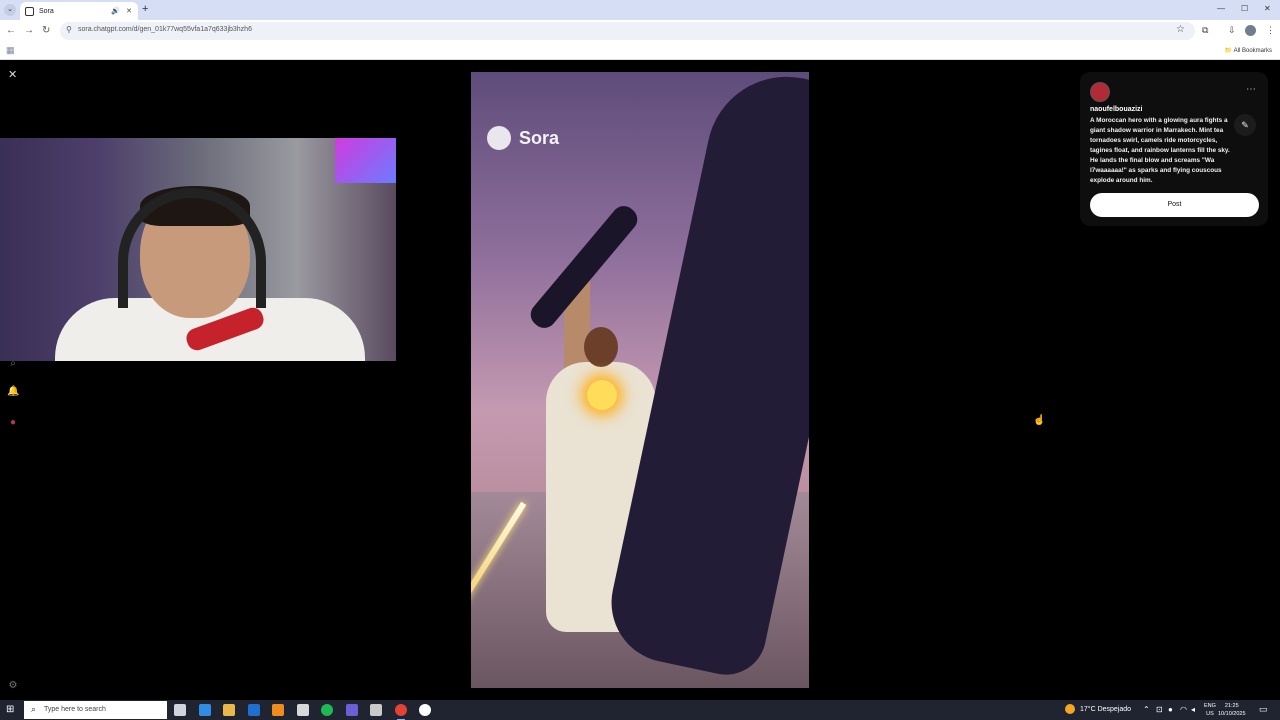  I want to click on close-icon: ✕, so click(12, 74).